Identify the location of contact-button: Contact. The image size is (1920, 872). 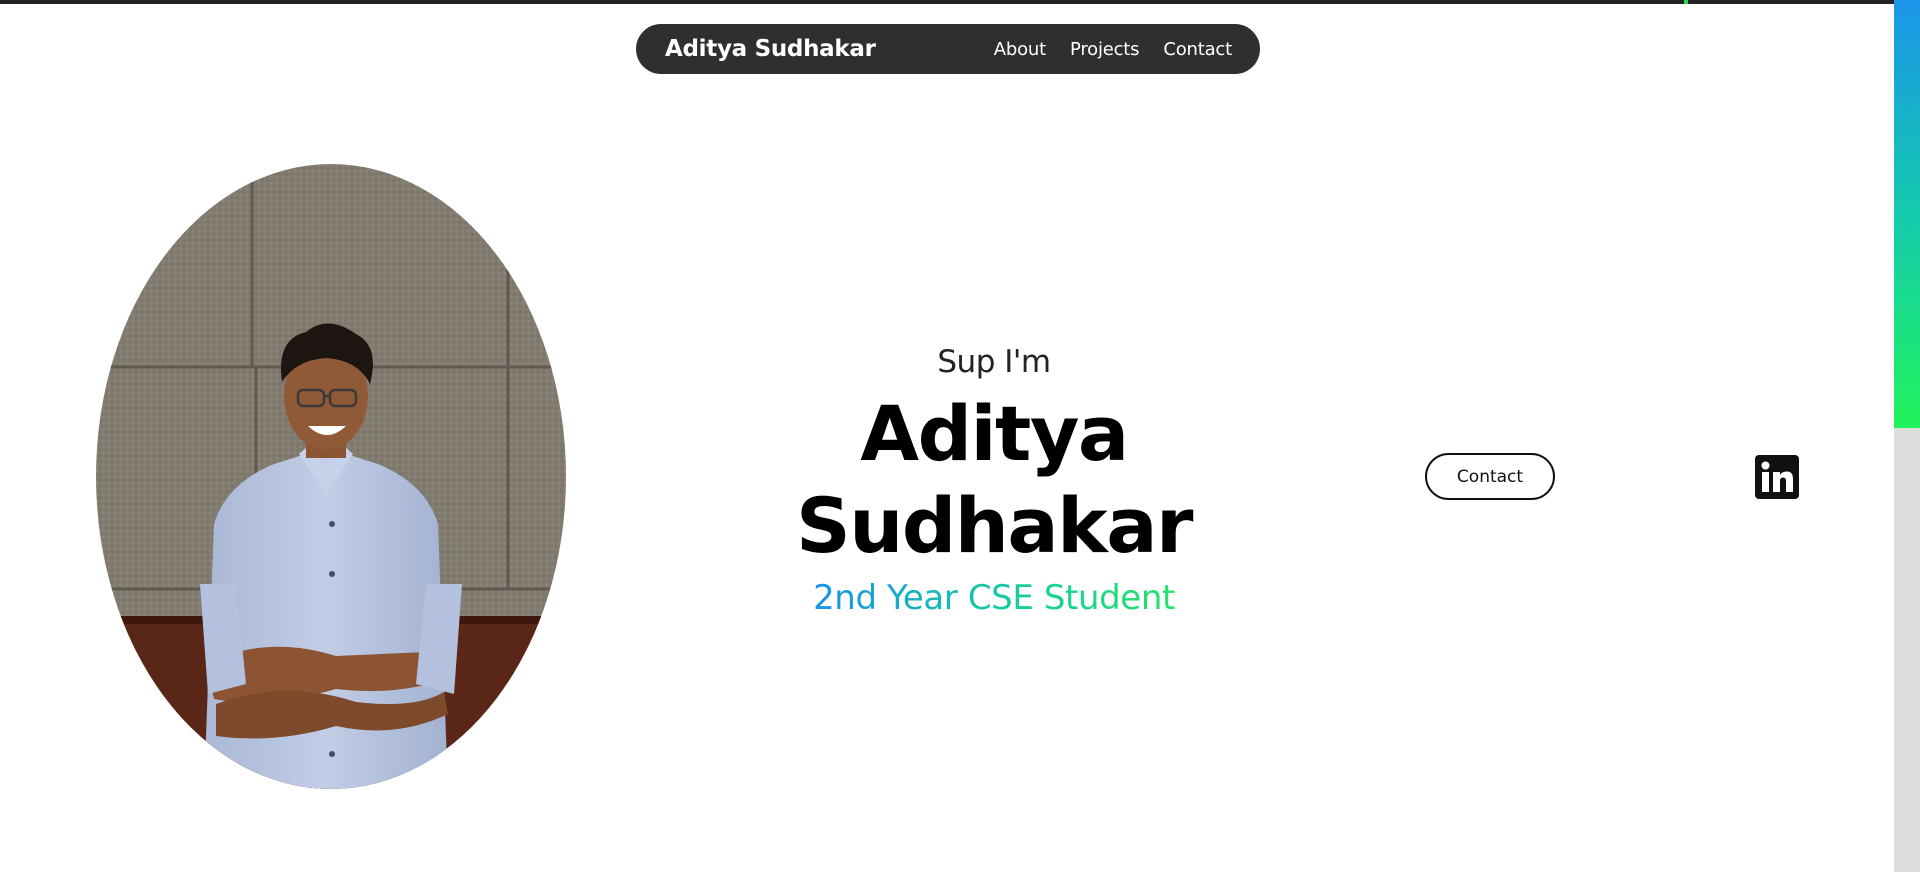
(1490, 476).